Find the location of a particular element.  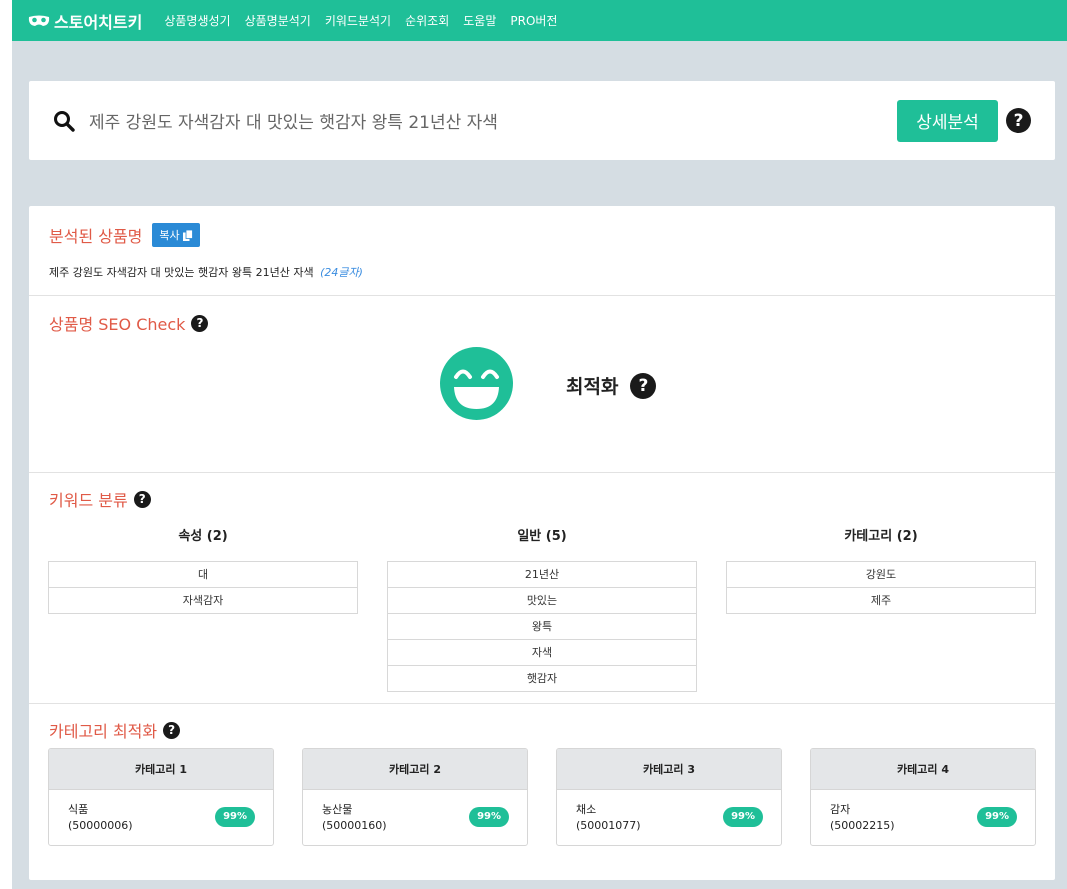

keyword-column-header: 일반 (5) is located at coordinates (542, 536).